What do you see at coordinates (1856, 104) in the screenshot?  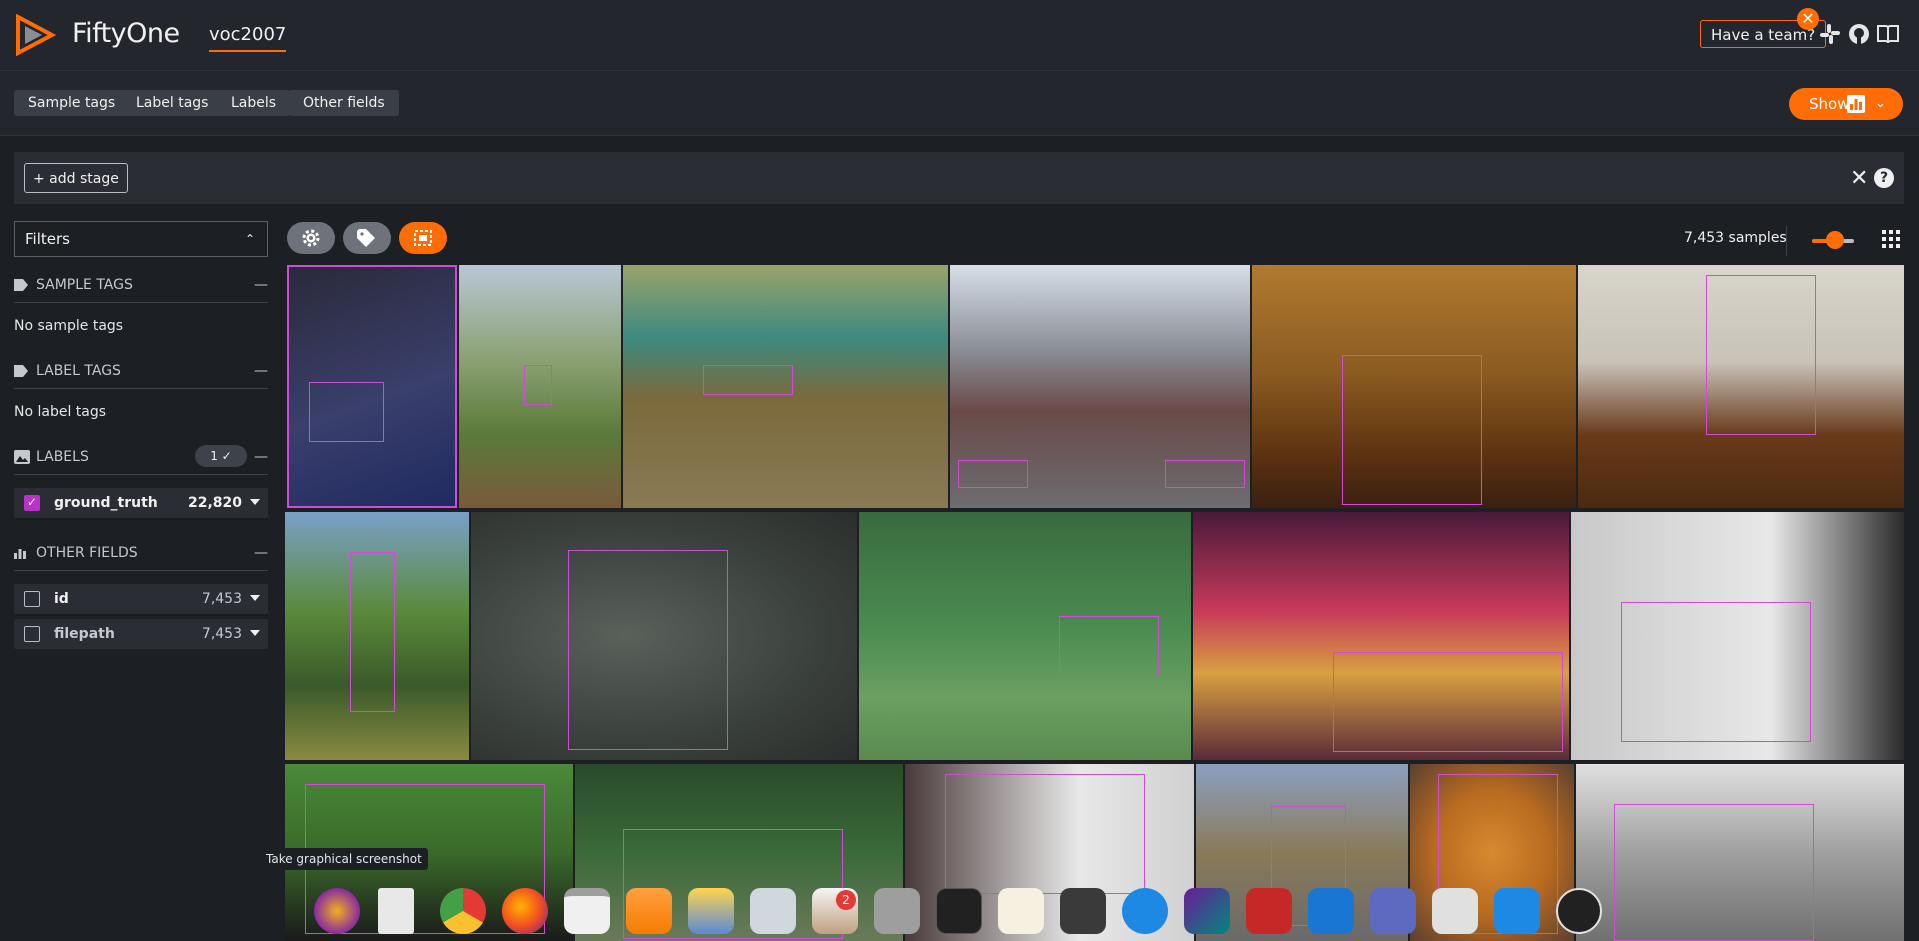 I see `histogram-icon` at bounding box center [1856, 104].